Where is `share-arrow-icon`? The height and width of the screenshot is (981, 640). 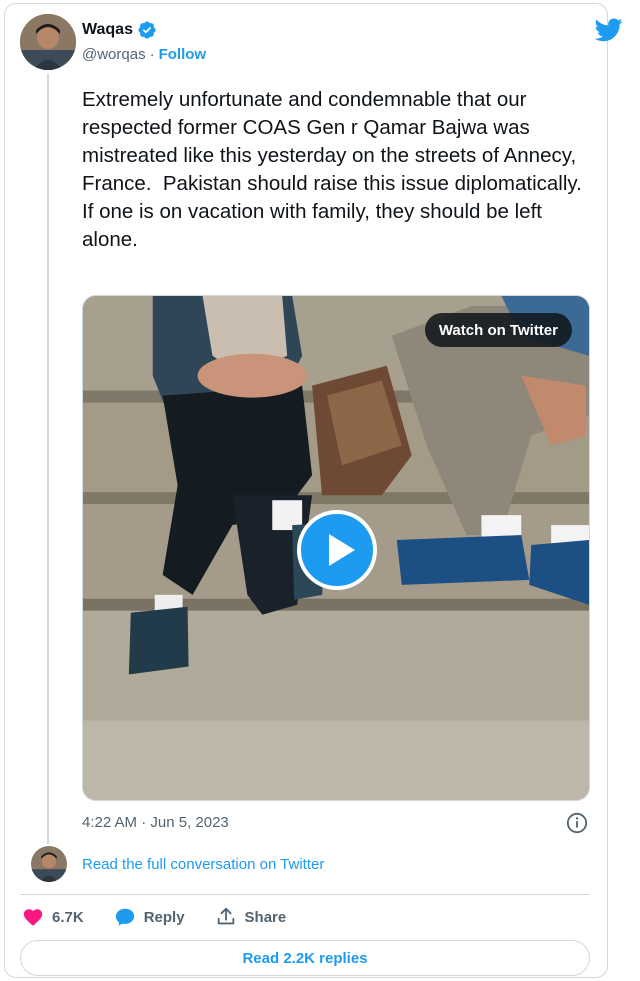 share-arrow-icon is located at coordinates (225, 916).